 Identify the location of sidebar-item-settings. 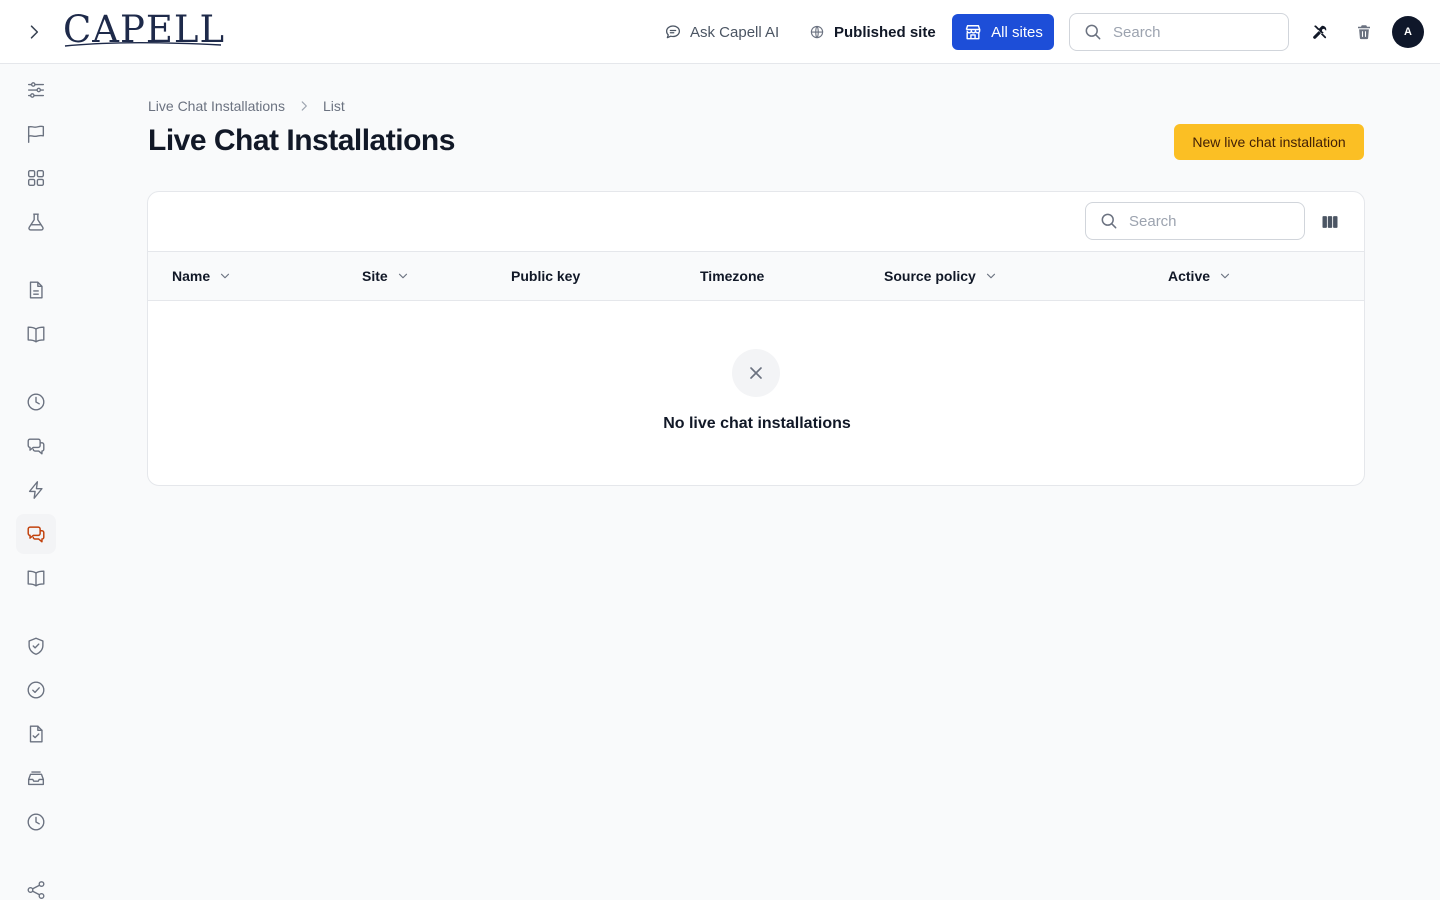
(36, 90).